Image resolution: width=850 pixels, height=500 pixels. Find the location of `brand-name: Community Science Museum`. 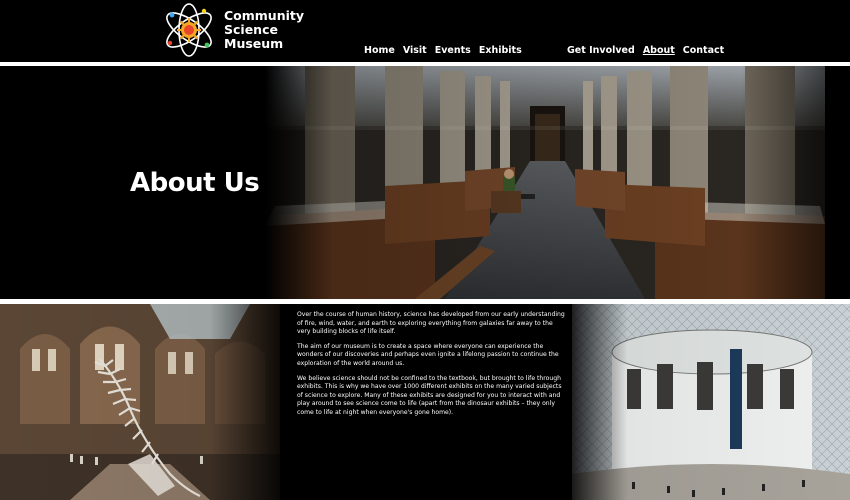

brand-name: Community Science Museum is located at coordinates (264, 30).